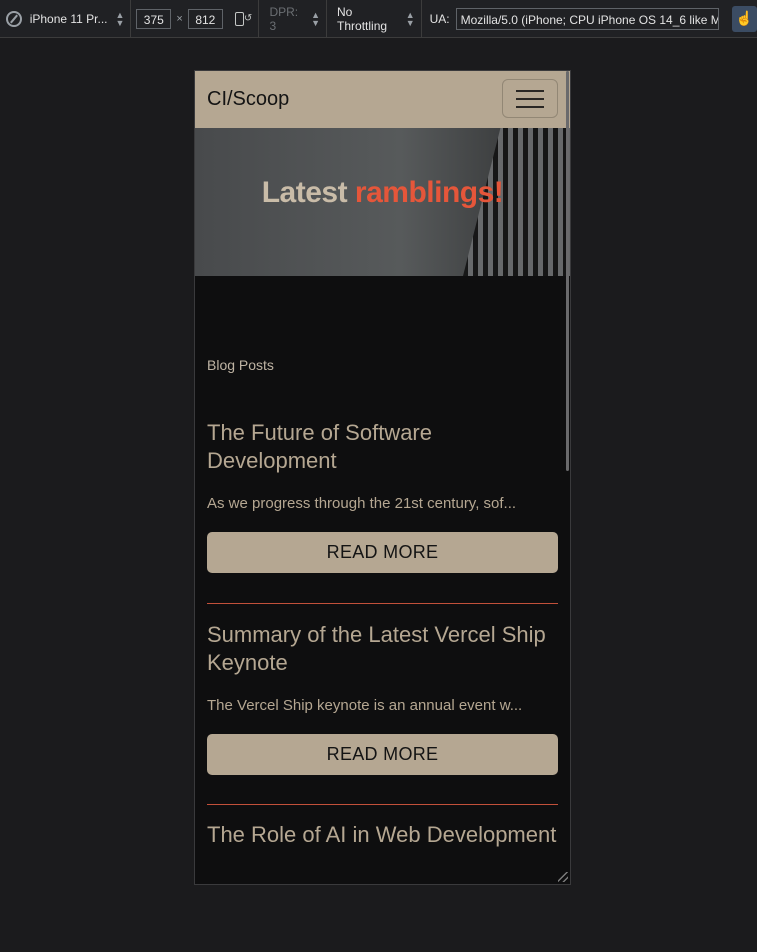  I want to click on throttling-select: No Throttling, so click(370, 19).